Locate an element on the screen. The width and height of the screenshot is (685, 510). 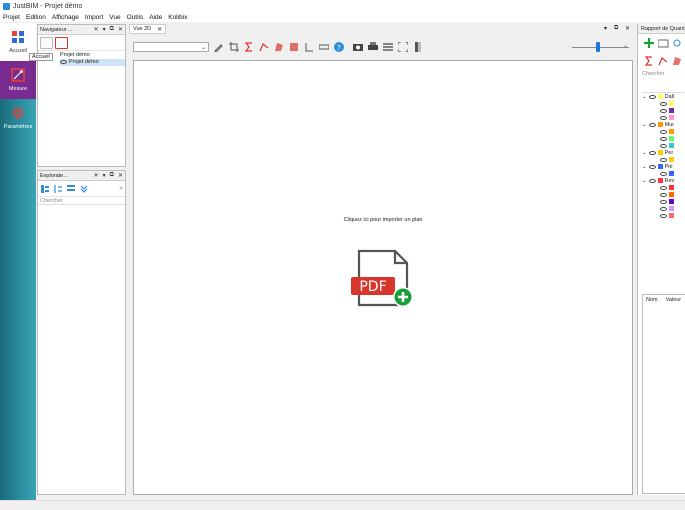
add-folder-button is located at coordinates (46, 42).